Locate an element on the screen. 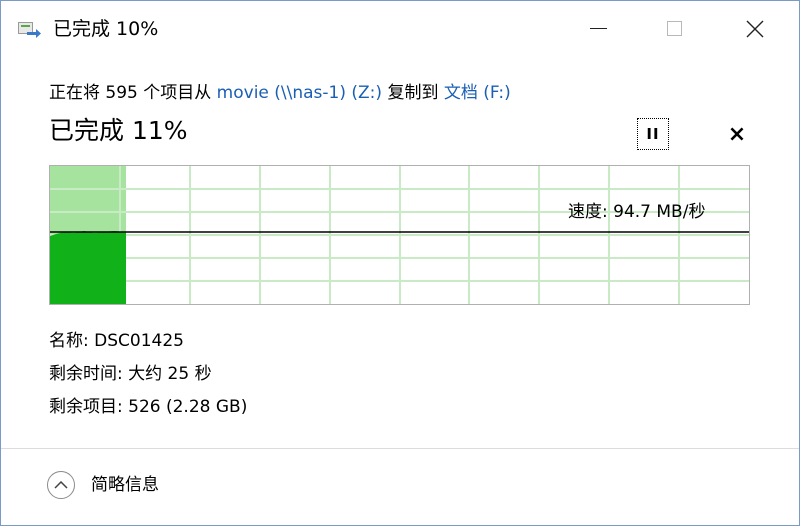 The width and height of the screenshot is (800, 526). chevron-up-icon is located at coordinates (61, 485).